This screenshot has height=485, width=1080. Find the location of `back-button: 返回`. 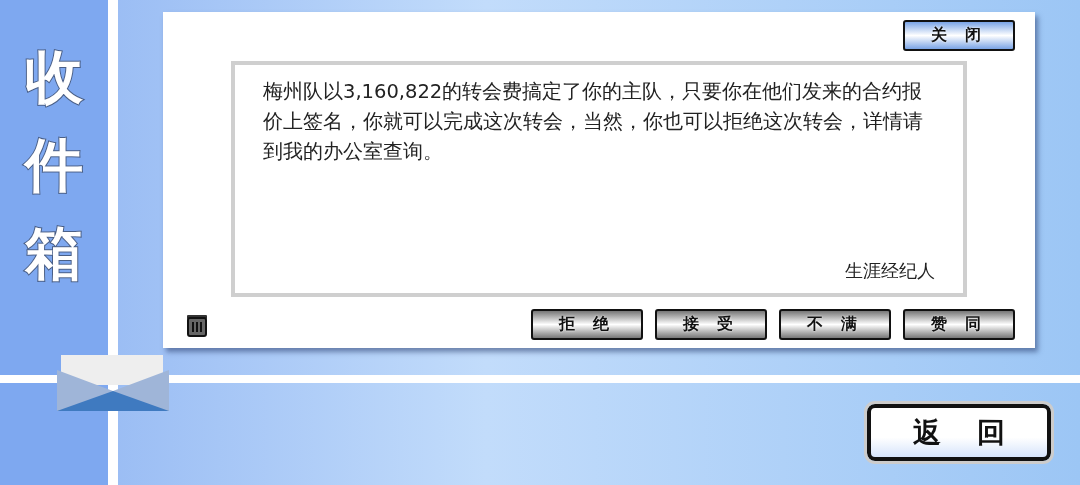

back-button: 返回 is located at coordinates (959, 432).